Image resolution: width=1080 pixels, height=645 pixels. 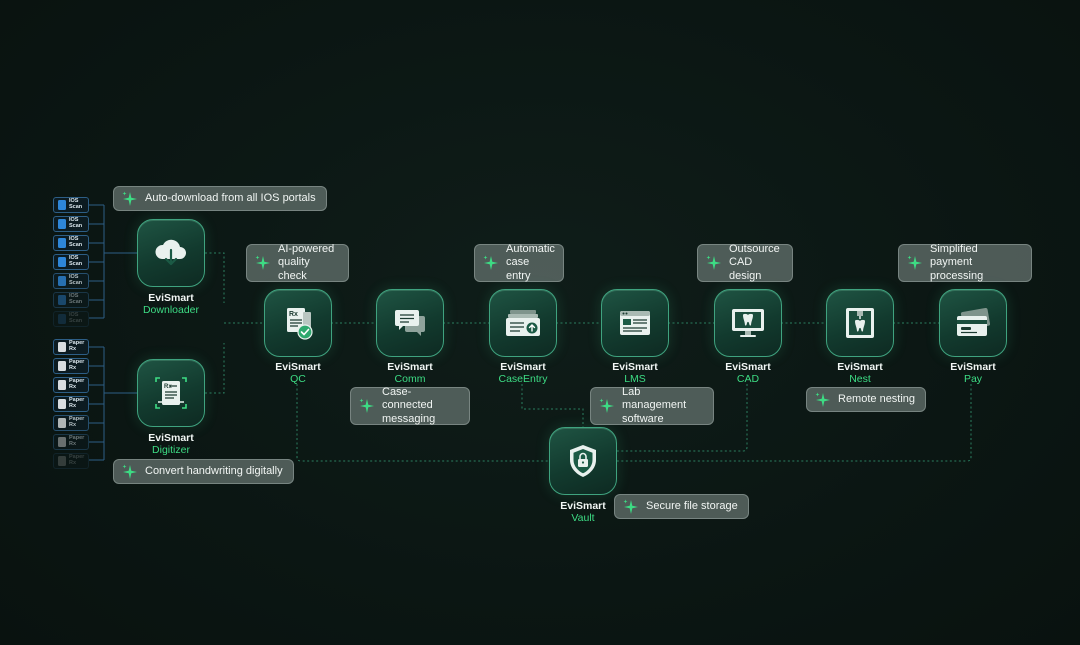 I want to click on cad-node, so click(x=748, y=323).